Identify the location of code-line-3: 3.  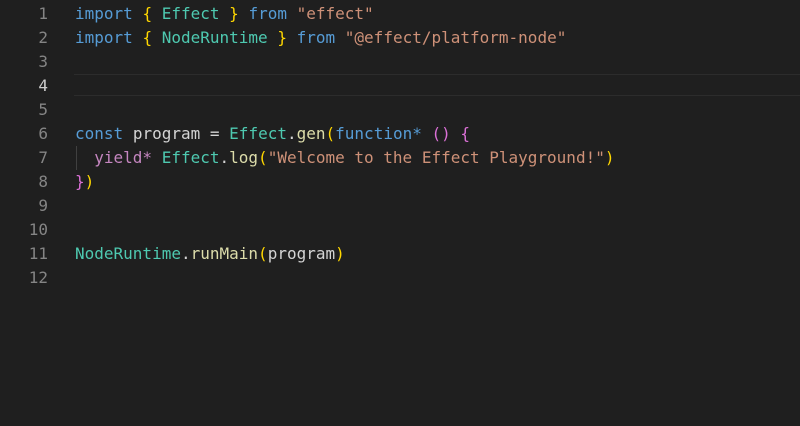
(400, 62).